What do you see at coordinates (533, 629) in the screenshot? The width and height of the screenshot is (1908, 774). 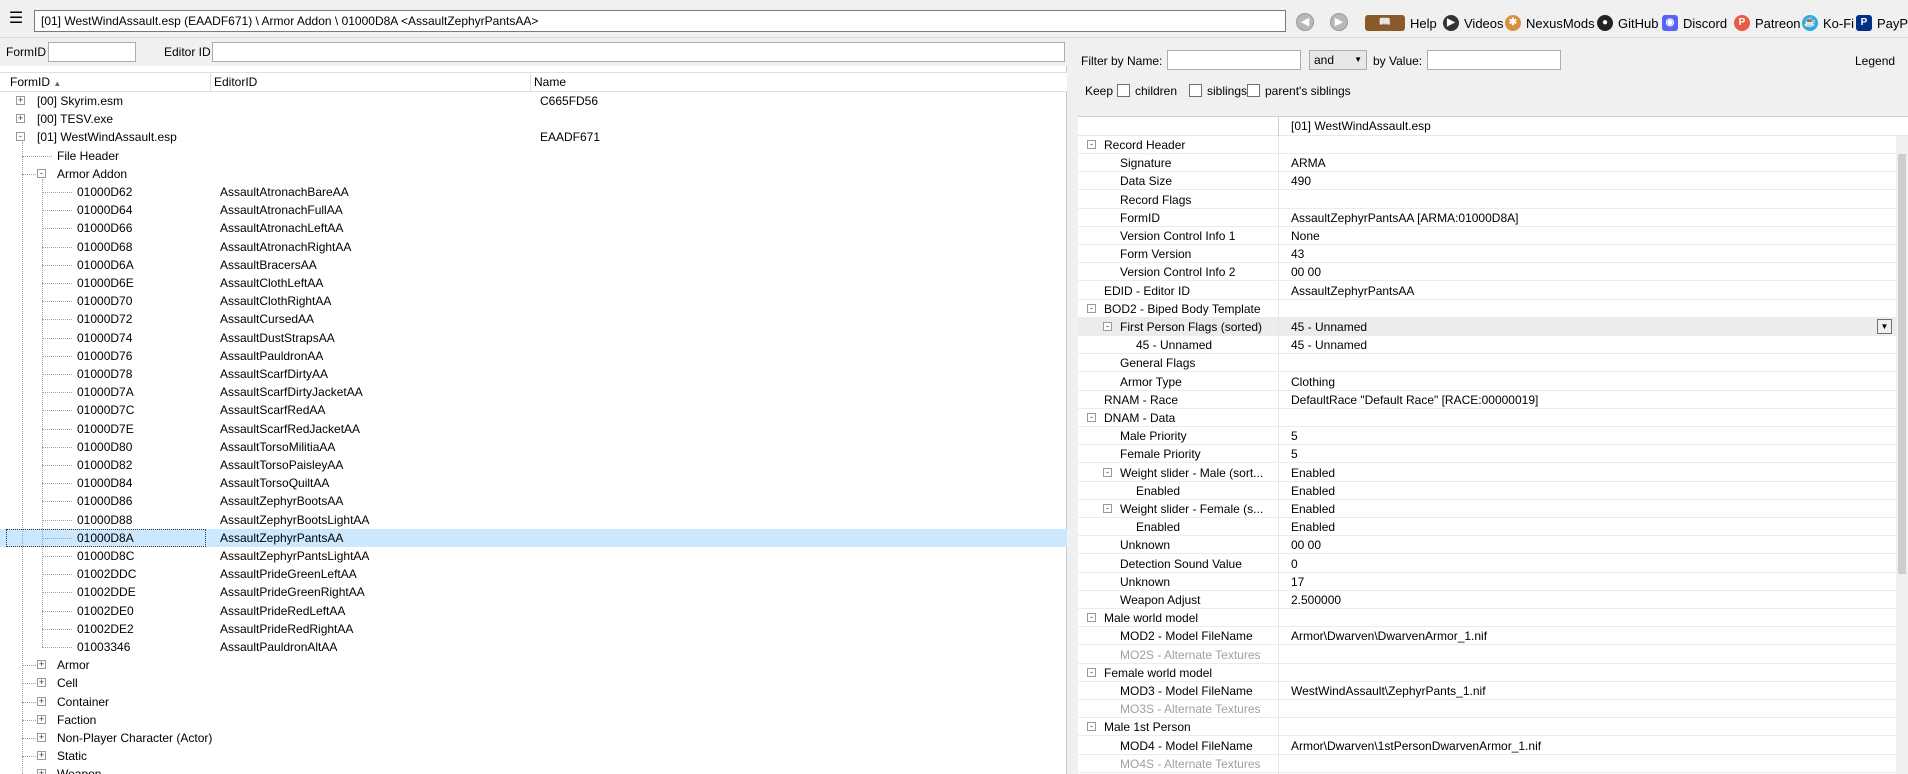 I see `table-row: 01002DE2 AssaultPrideRedRightAA` at bounding box center [533, 629].